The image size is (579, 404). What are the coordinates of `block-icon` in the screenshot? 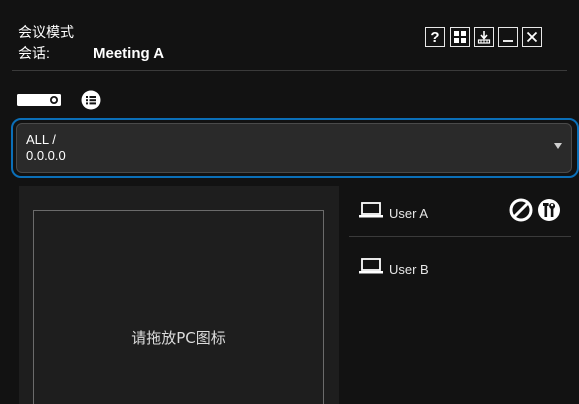 It's located at (521, 210).